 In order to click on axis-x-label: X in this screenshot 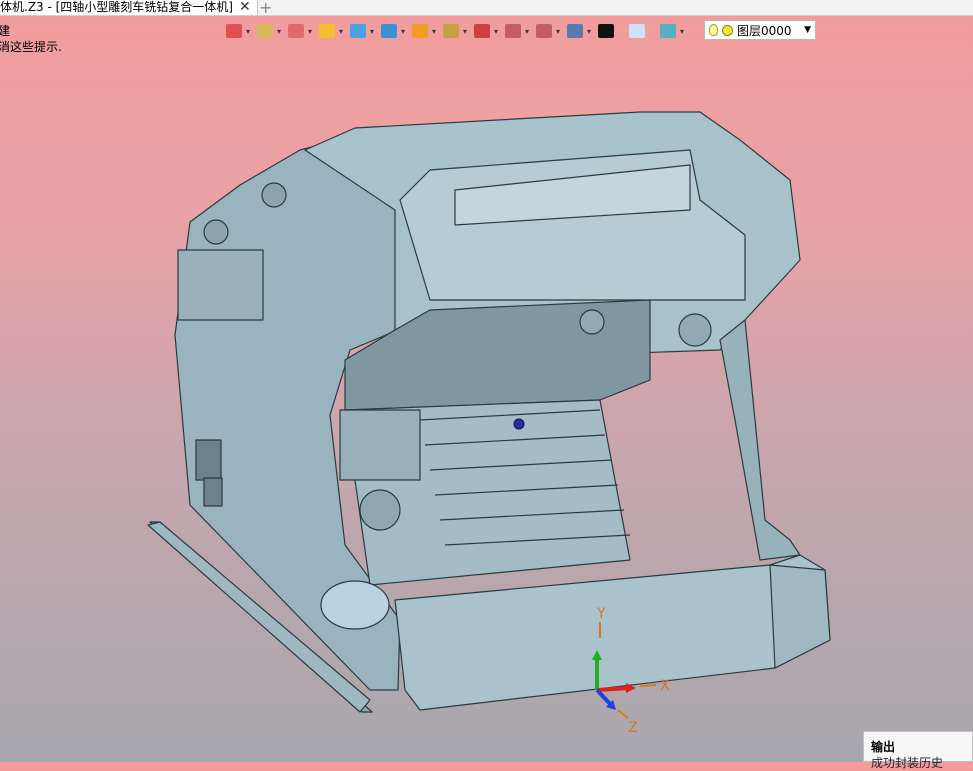, I will do `click(665, 686)`.